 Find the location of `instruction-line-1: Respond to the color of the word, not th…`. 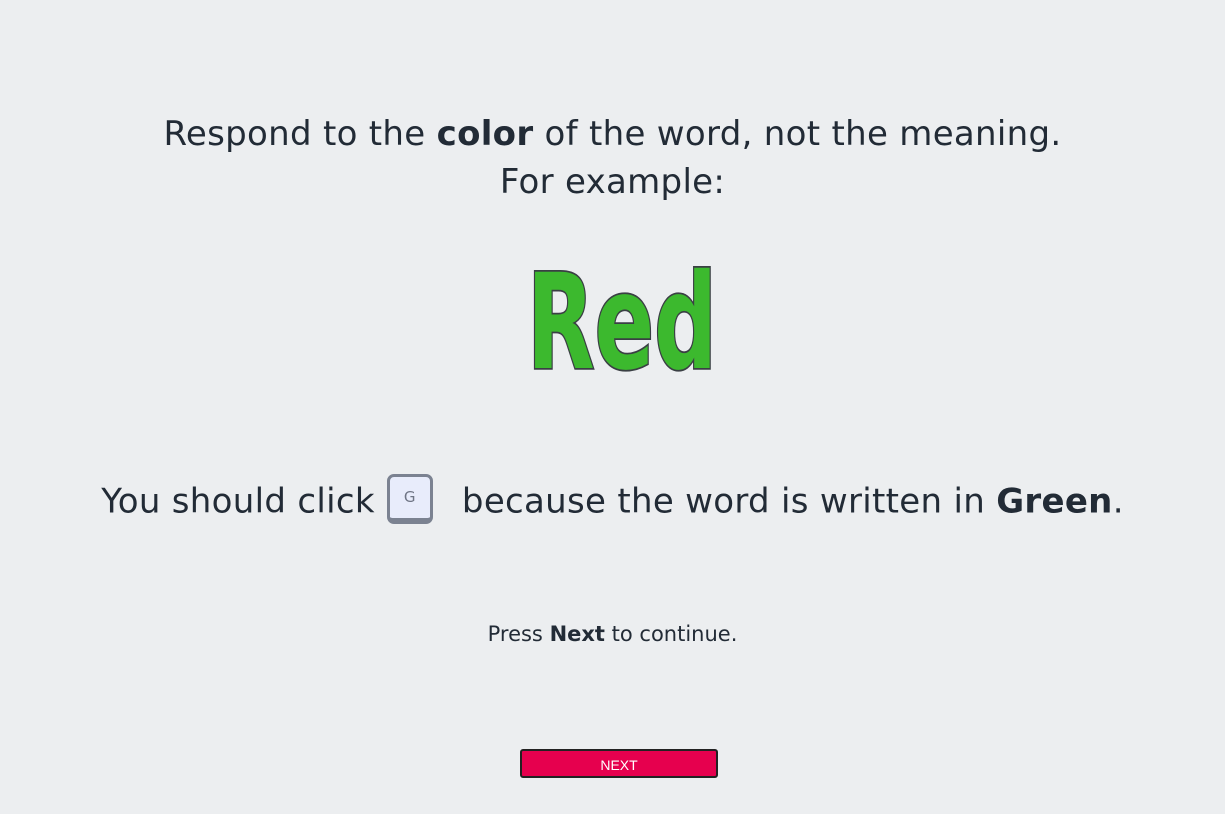

instruction-line-1: Respond to the color of the word, not th… is located at coordinates (612, 134).